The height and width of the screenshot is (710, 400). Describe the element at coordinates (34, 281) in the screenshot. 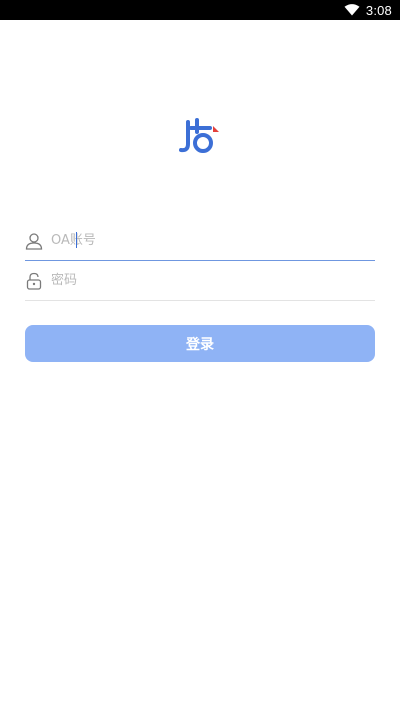

I see `lock-icon` at that location.